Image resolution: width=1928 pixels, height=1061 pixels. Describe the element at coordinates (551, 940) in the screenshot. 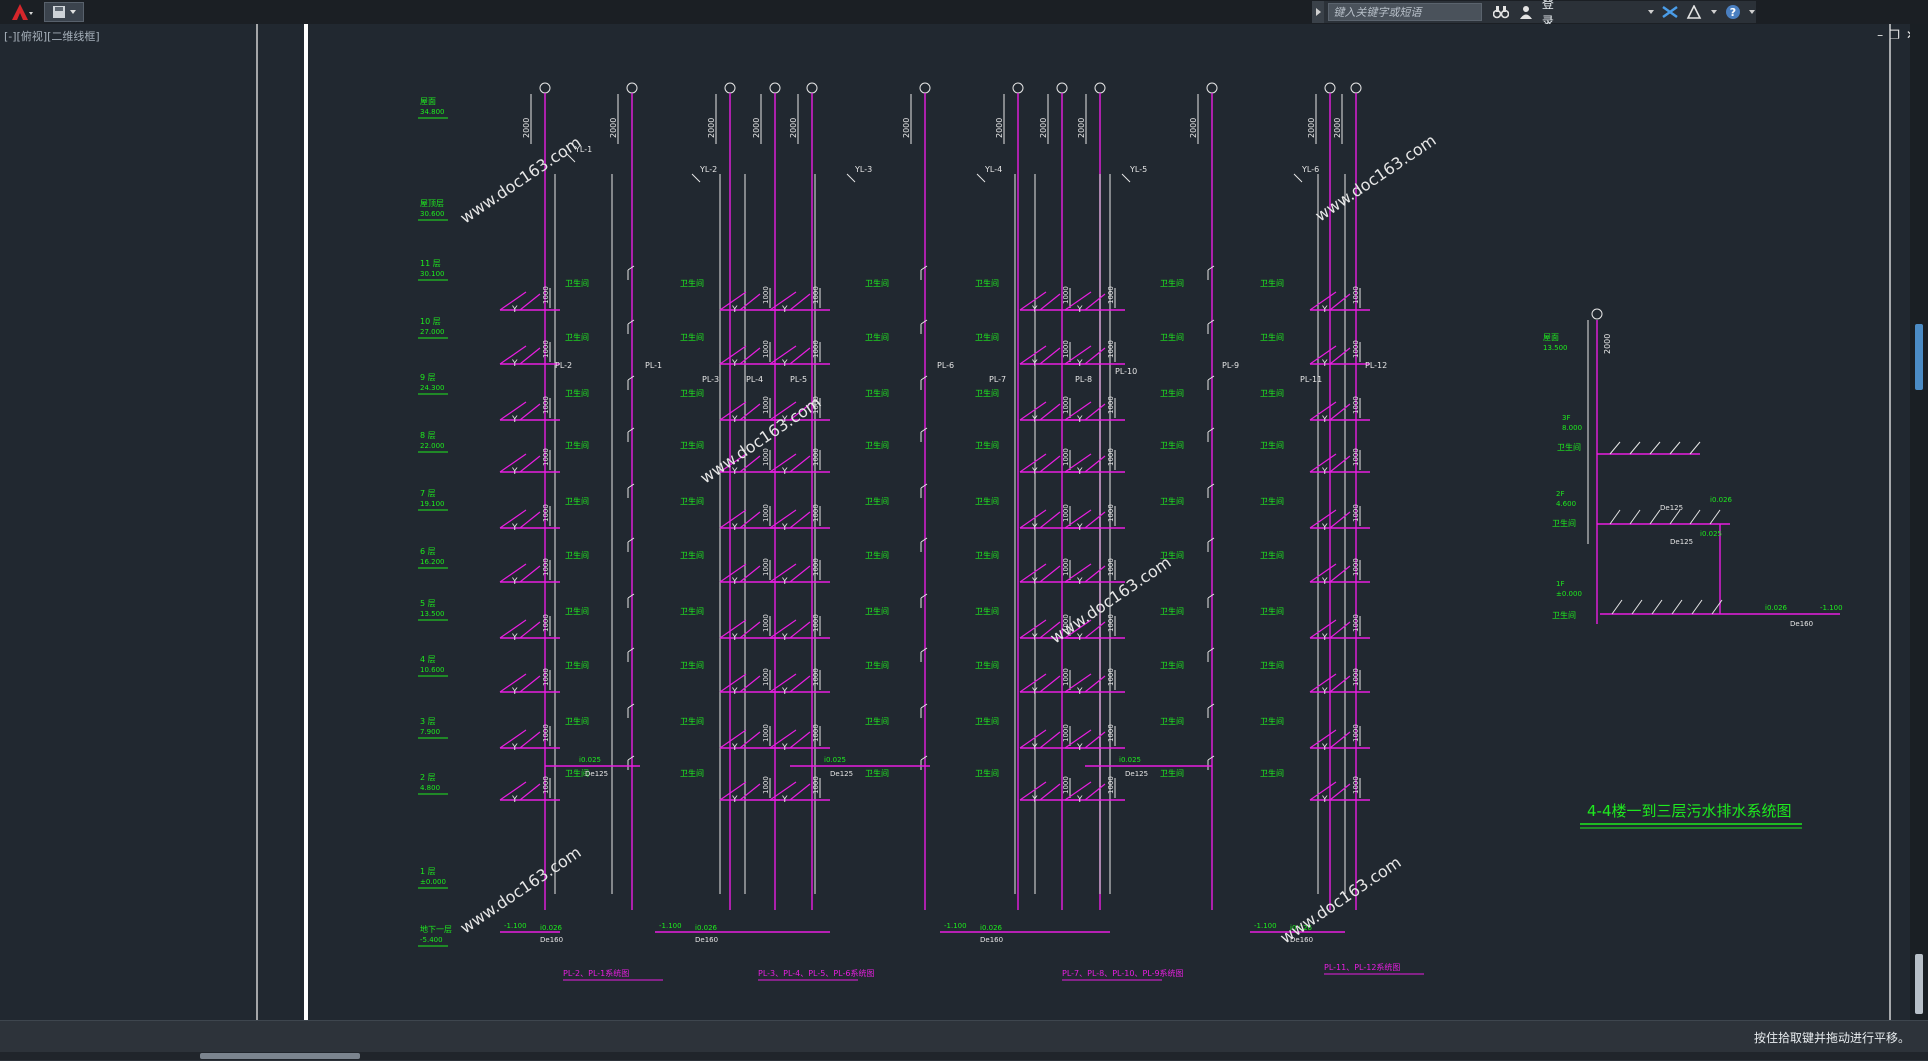

I see `pipe-size-label: De160` at that location.